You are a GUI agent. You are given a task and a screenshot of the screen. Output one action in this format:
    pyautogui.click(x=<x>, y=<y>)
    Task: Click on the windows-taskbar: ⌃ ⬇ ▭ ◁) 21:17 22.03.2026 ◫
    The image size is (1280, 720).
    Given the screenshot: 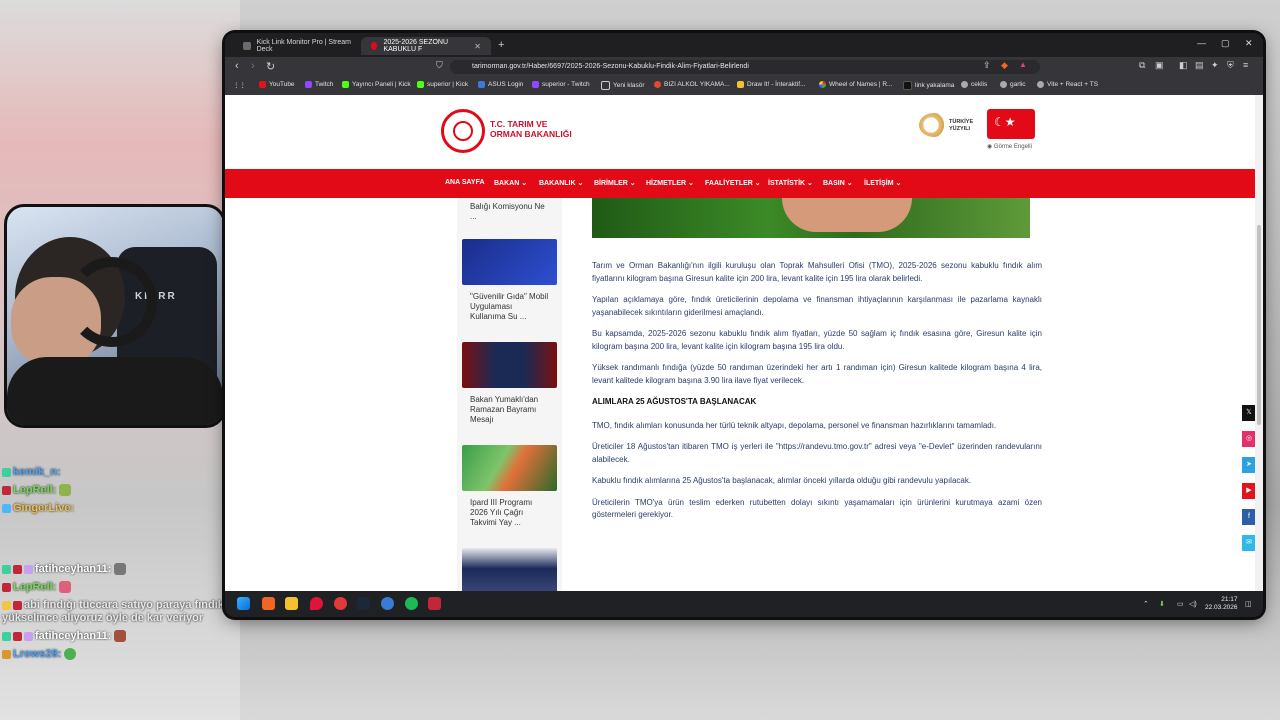 What is the action you would take?
    pyautogui.click(x=744, y=604)
    